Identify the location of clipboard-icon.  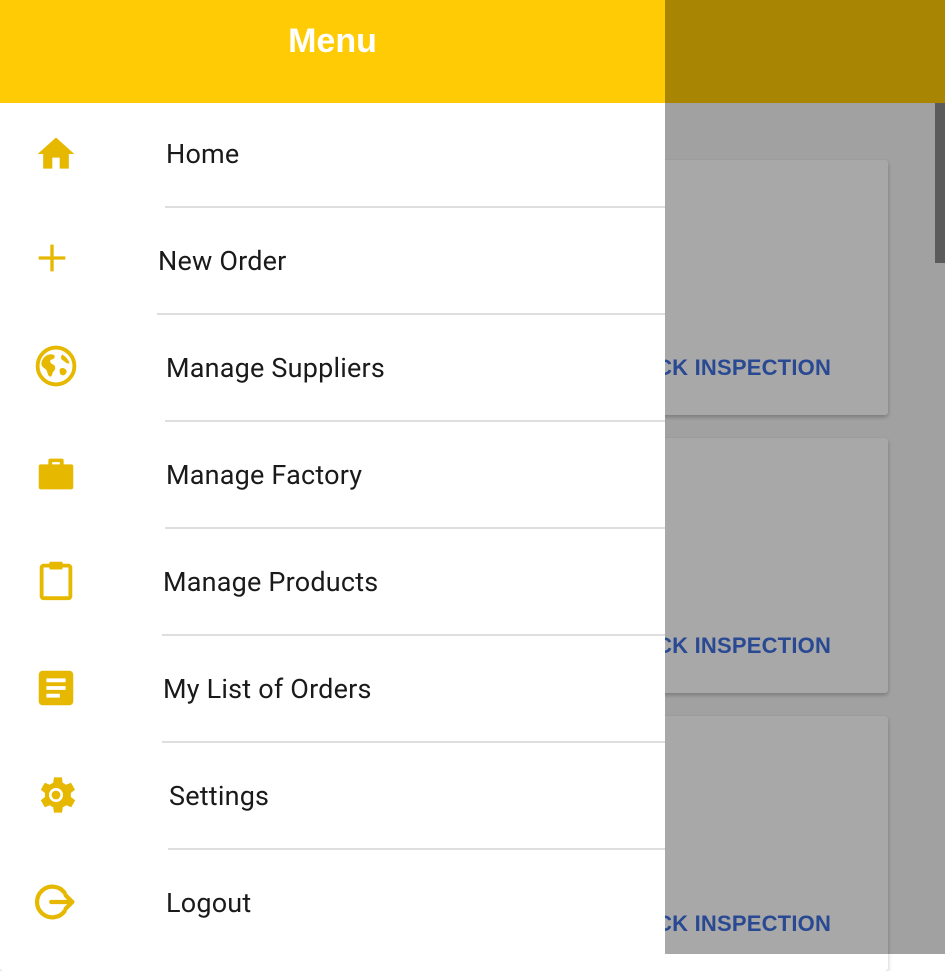
(56, 580).